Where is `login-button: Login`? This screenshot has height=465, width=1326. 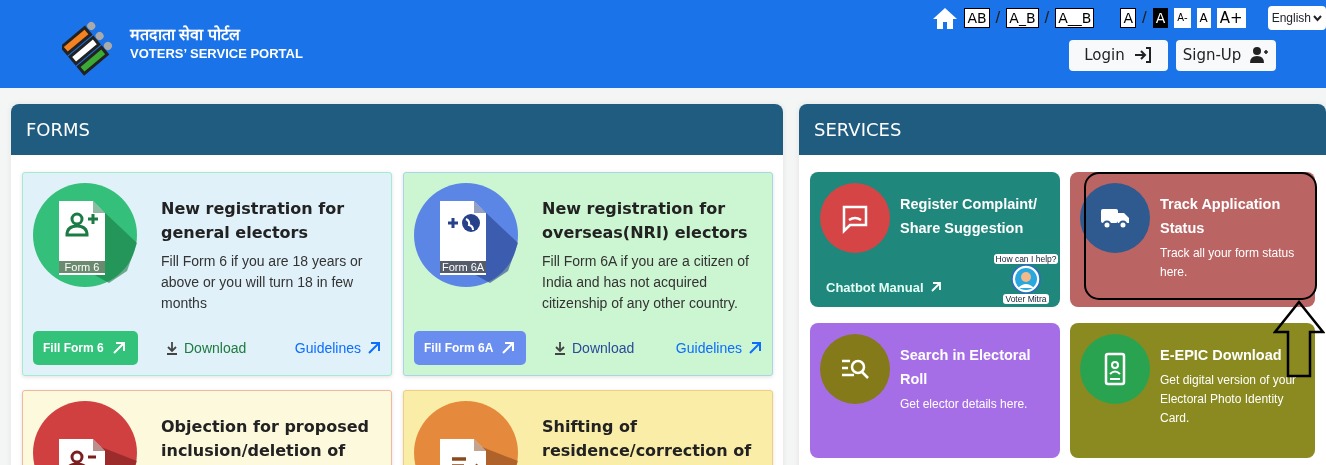 login-button: Login is located at coordinates (1118, 55).